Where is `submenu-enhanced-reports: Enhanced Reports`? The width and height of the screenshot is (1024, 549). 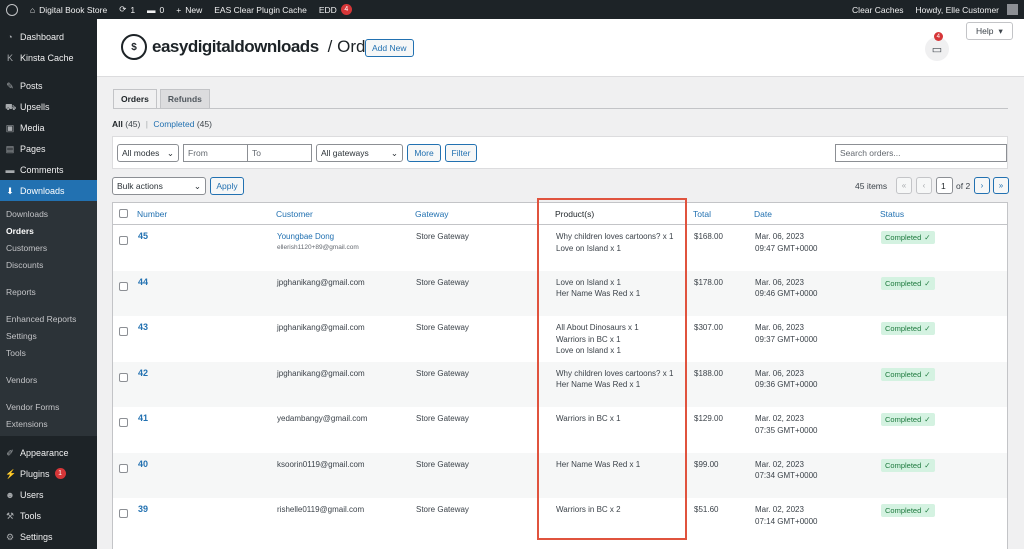 submenu-enhanced-reports: Enhanced Reports is located at coordinates (48, 318).